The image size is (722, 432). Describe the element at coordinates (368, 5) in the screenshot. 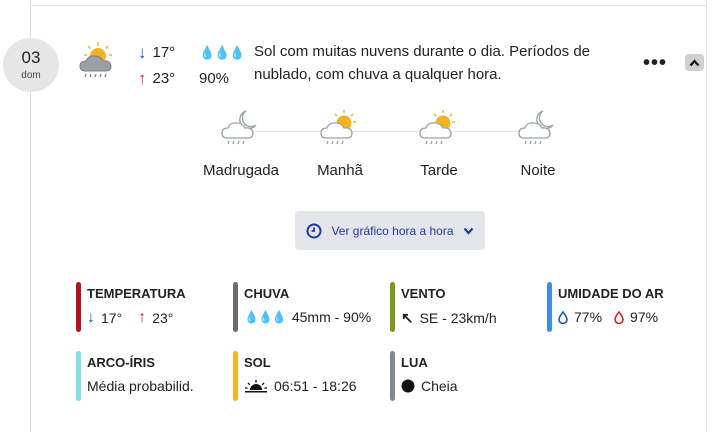

I see `top-divider` at that location.